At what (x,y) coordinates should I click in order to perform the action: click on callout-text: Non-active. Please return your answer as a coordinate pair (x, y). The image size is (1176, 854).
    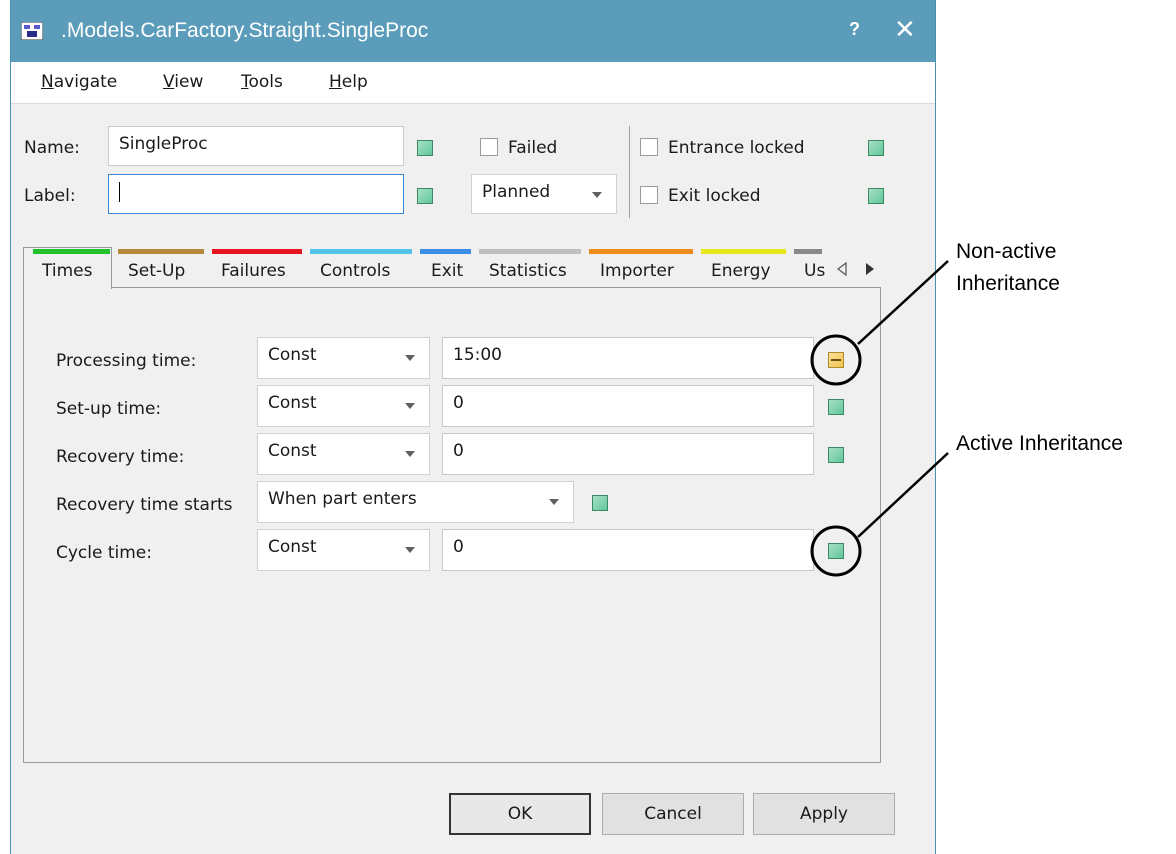
    Looking at the image, I should click on (1006, 251).